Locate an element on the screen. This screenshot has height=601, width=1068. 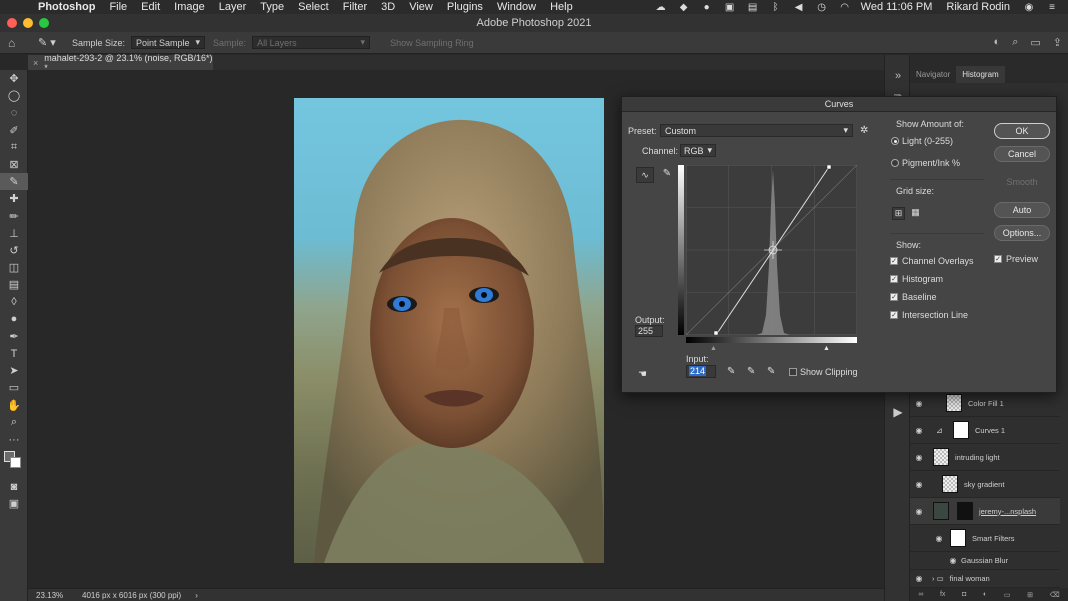
curve-point-tool-icon: ∿ is located at coordinates (645, 175).